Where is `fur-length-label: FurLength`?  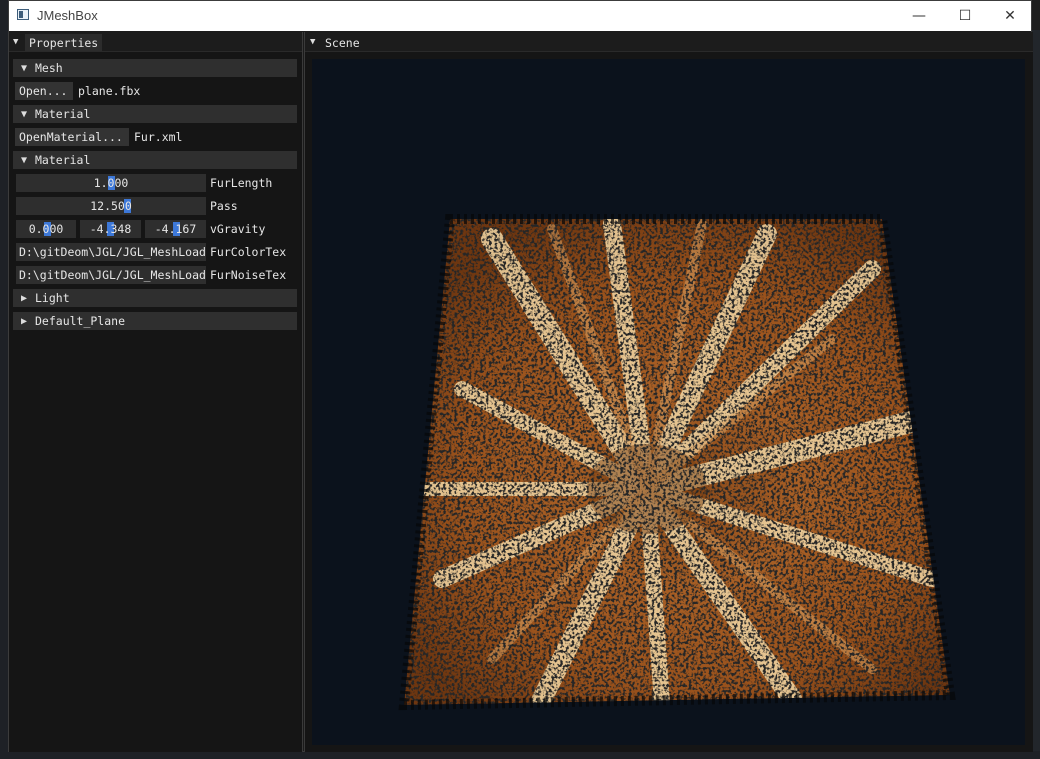
fur-length-label: FurLength is located at coordinates (241, 183).